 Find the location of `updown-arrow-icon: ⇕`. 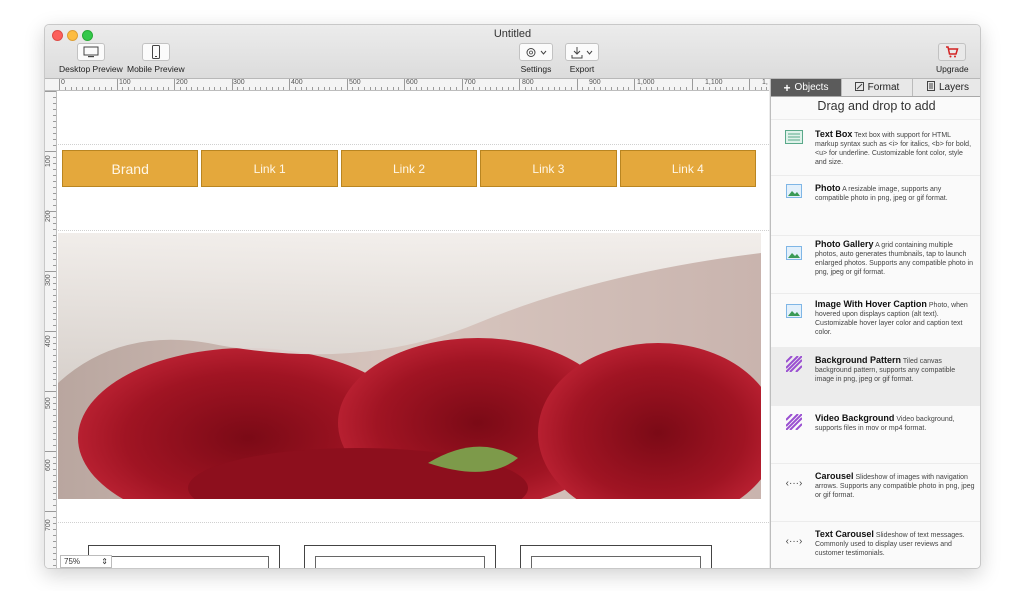

updown-arrow-icon: ⇕ is located at coordinates (104, 561).